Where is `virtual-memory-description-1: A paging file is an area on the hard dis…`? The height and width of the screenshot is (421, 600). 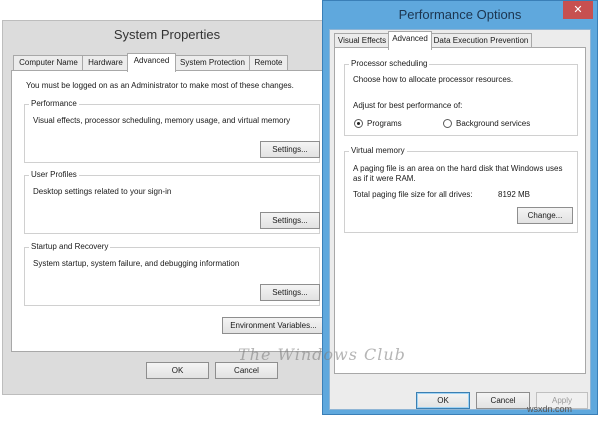 virtual-memory-description-1: A paging file is an area on the hard dis… is located at coordinates (458, 168).